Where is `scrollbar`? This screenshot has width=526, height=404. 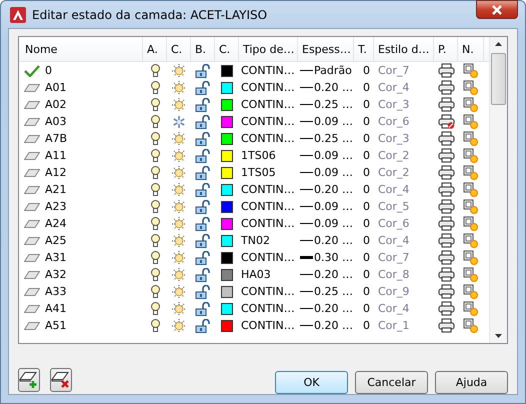
scrollbar is located at coordinates (498, 190).